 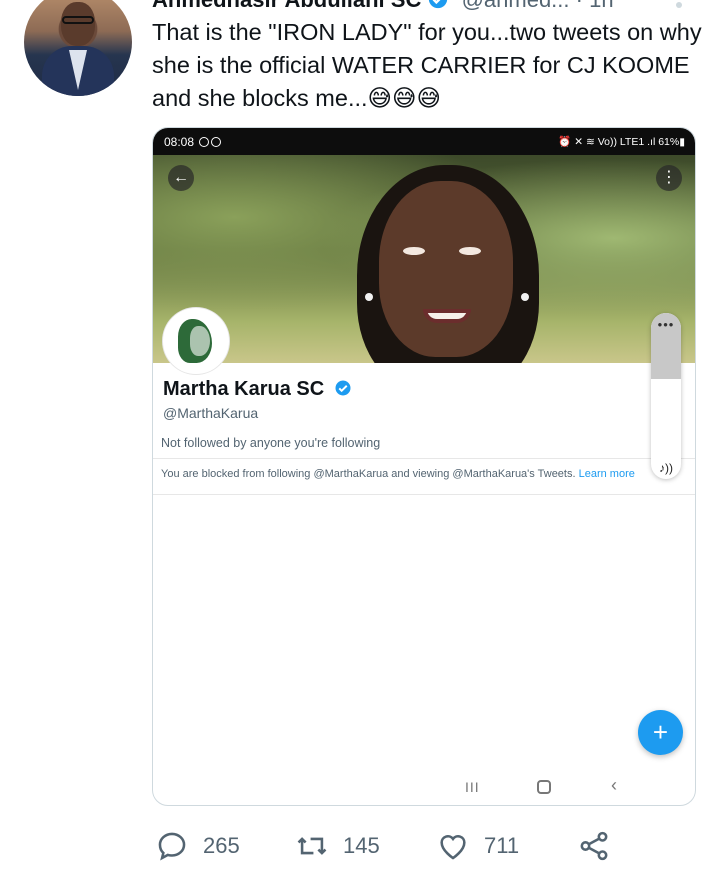 What do you see at coordinates (666, 396) in the screenshot?
I see `floating-scroll-widget: ••• ♪))` at bounding box center [666, 396].